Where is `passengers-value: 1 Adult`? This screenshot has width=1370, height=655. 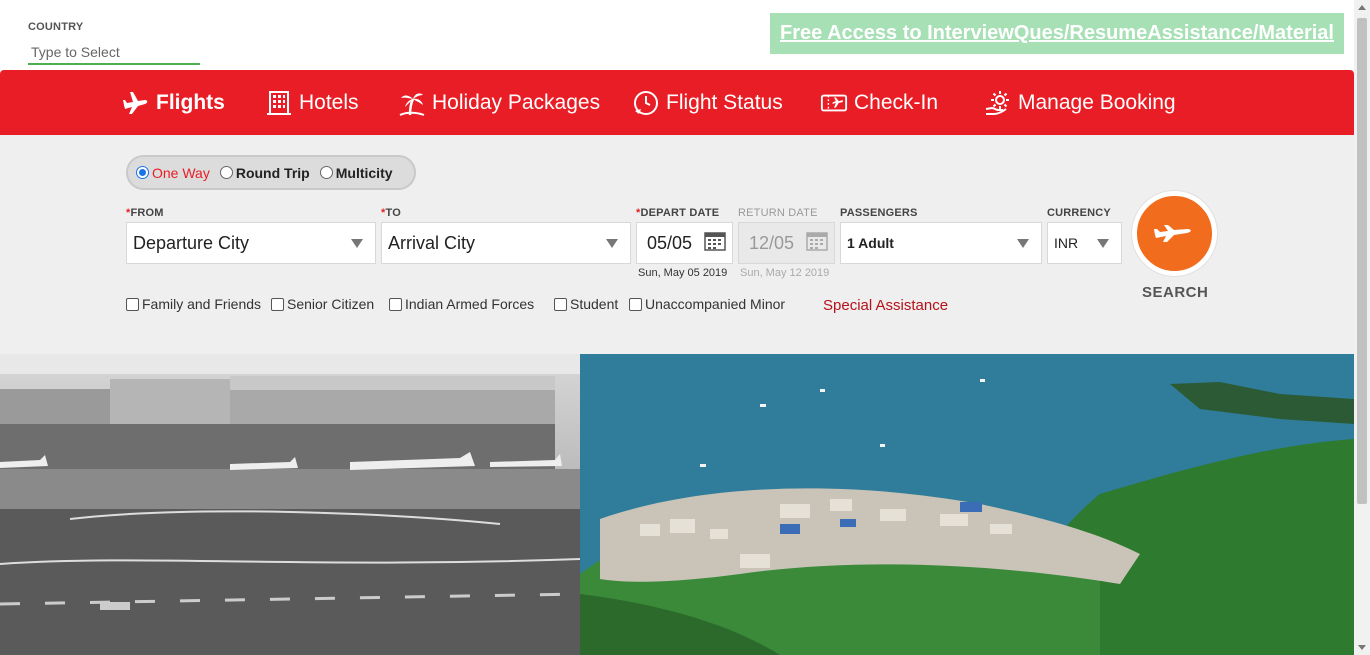
passengers-value: 1 Adult is located at coordinates (870, 243).